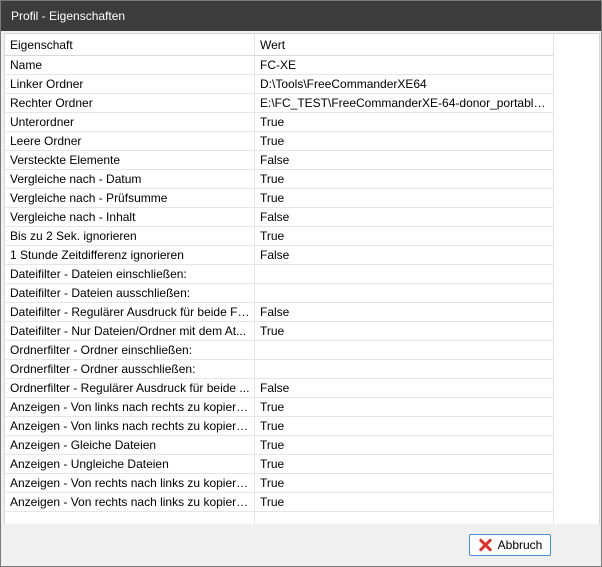  I want to click on property-name: Dateifilter - Dateien einschließen:, so click(98, 274).